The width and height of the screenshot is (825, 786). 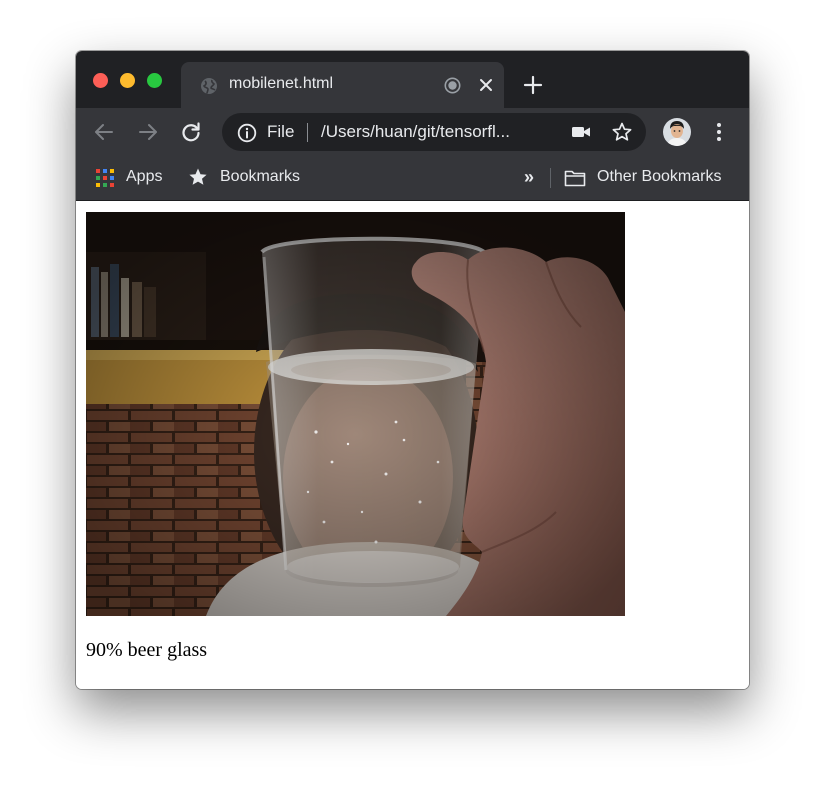 I want to click on tab-mobilenet: mobilenet.html, so click(x=342, y=85).